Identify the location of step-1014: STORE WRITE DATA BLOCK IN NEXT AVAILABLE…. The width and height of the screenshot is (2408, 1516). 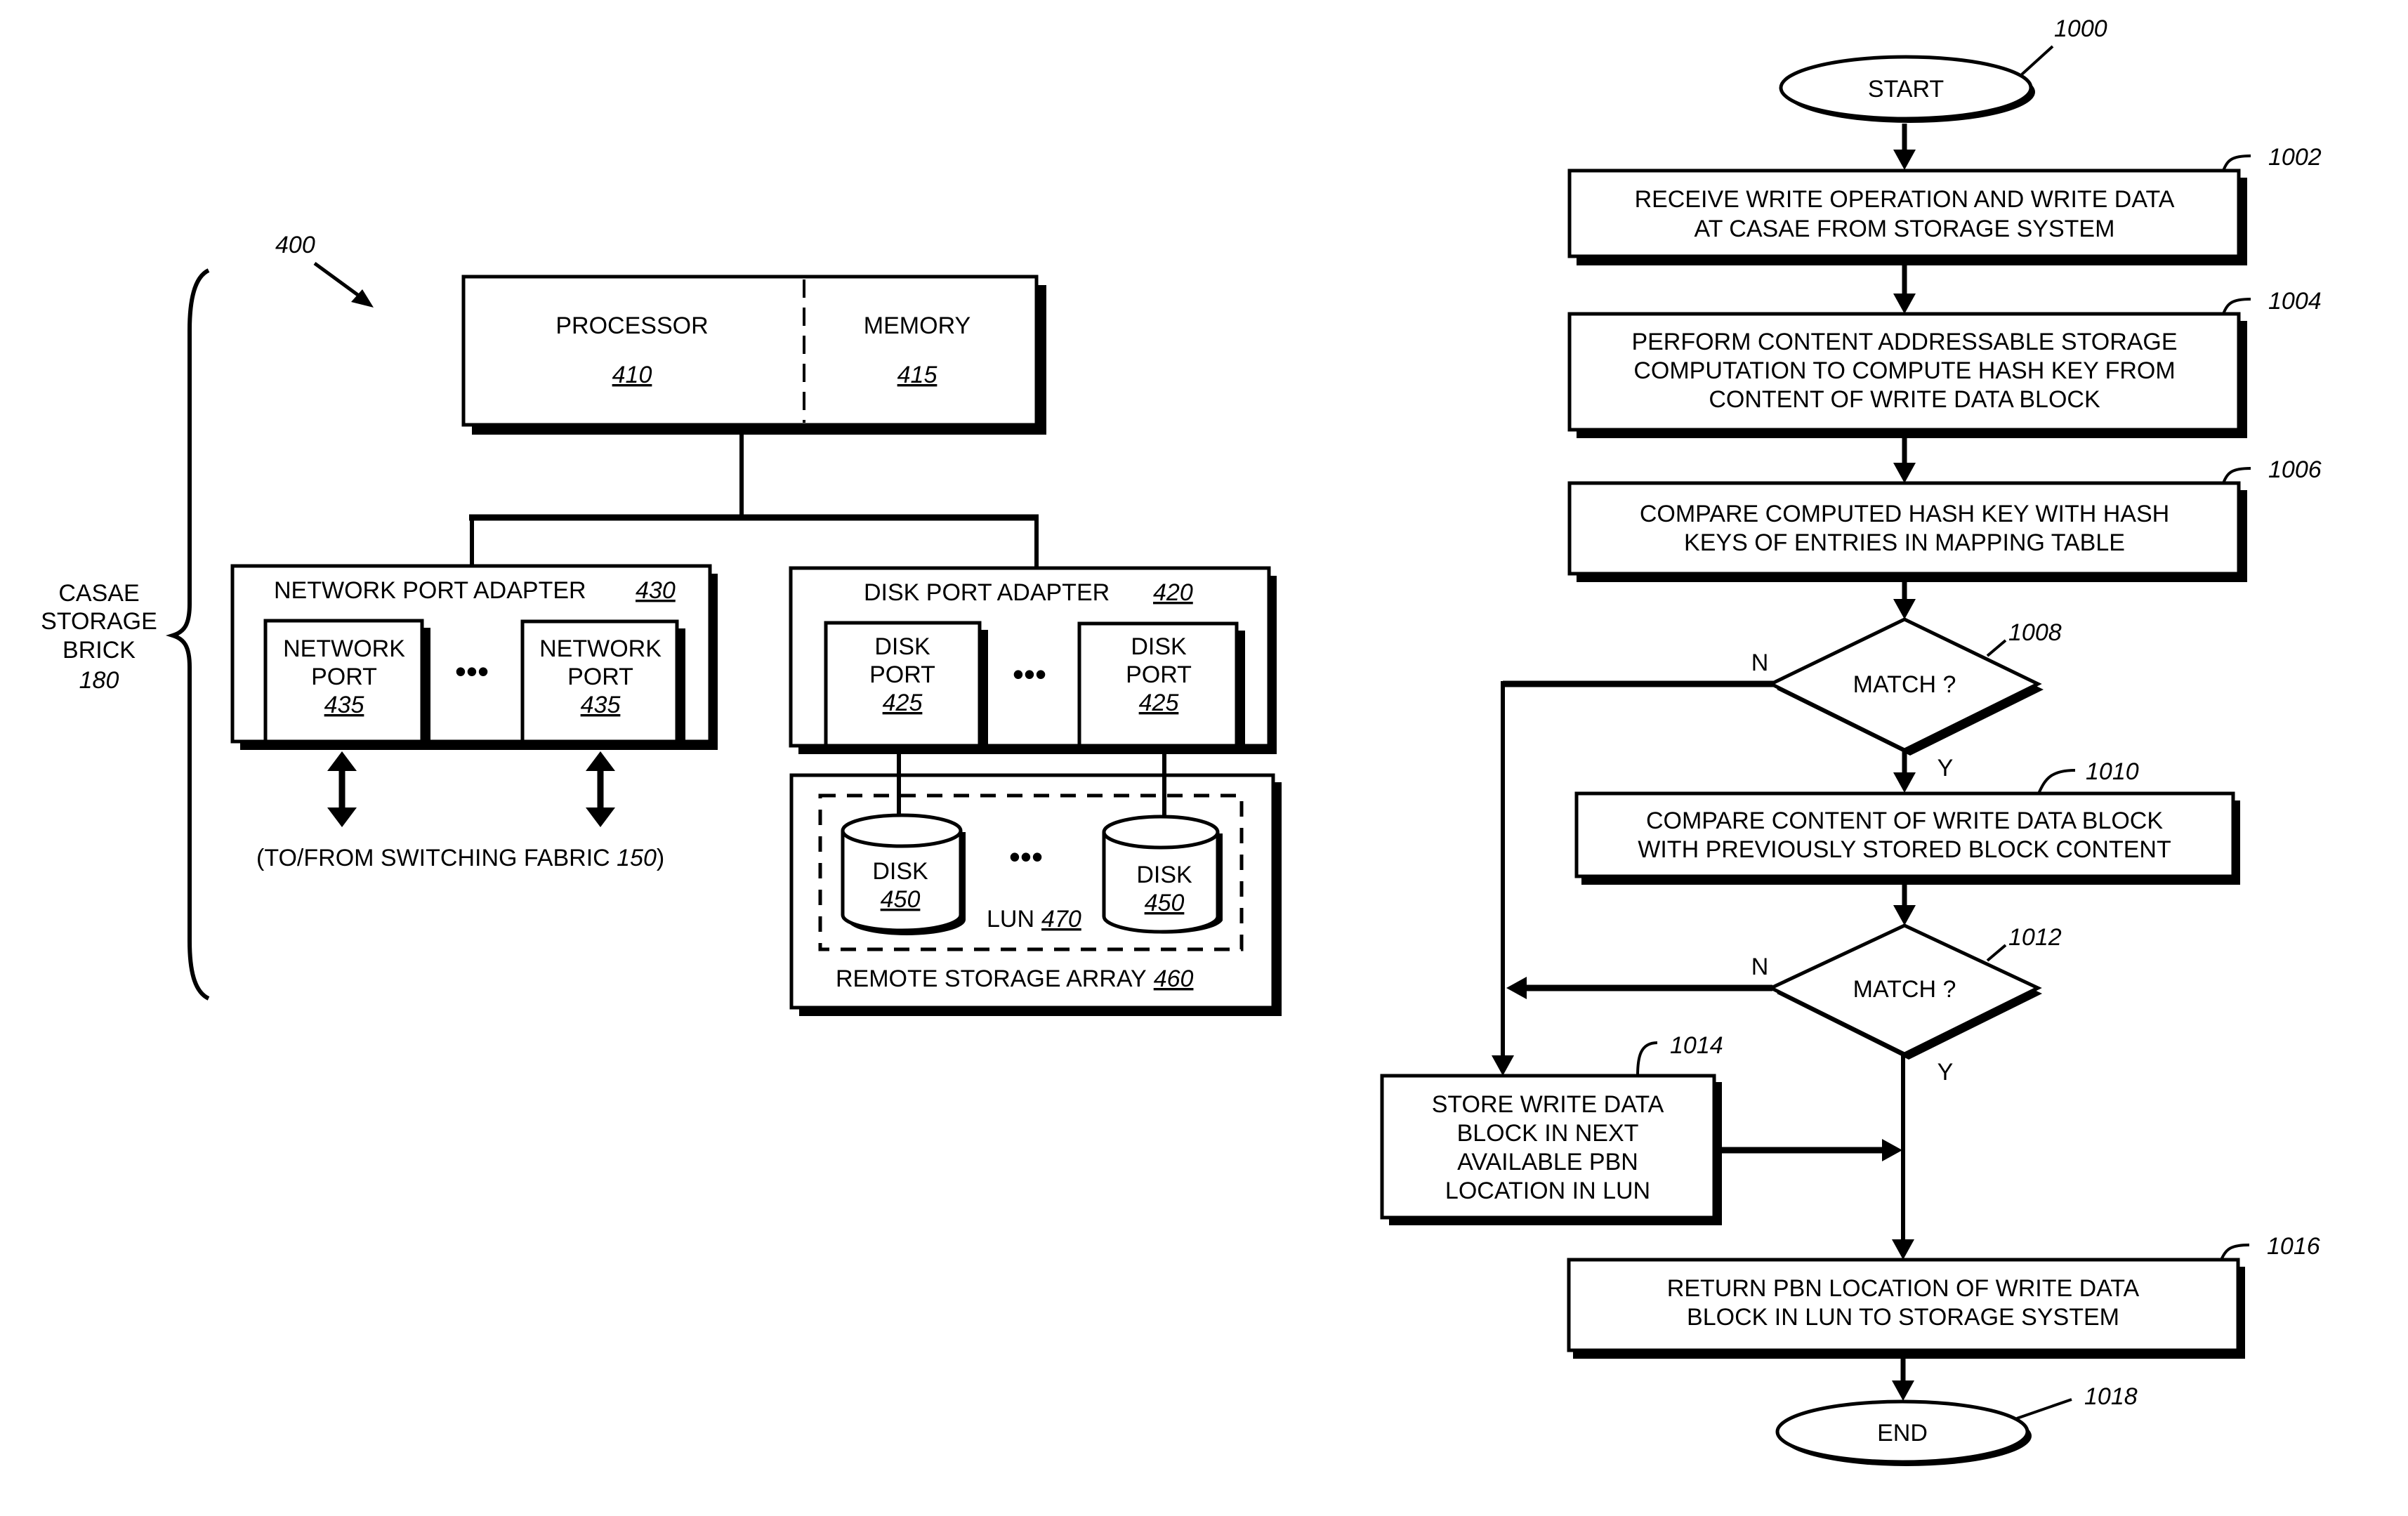
(1551, 1129).